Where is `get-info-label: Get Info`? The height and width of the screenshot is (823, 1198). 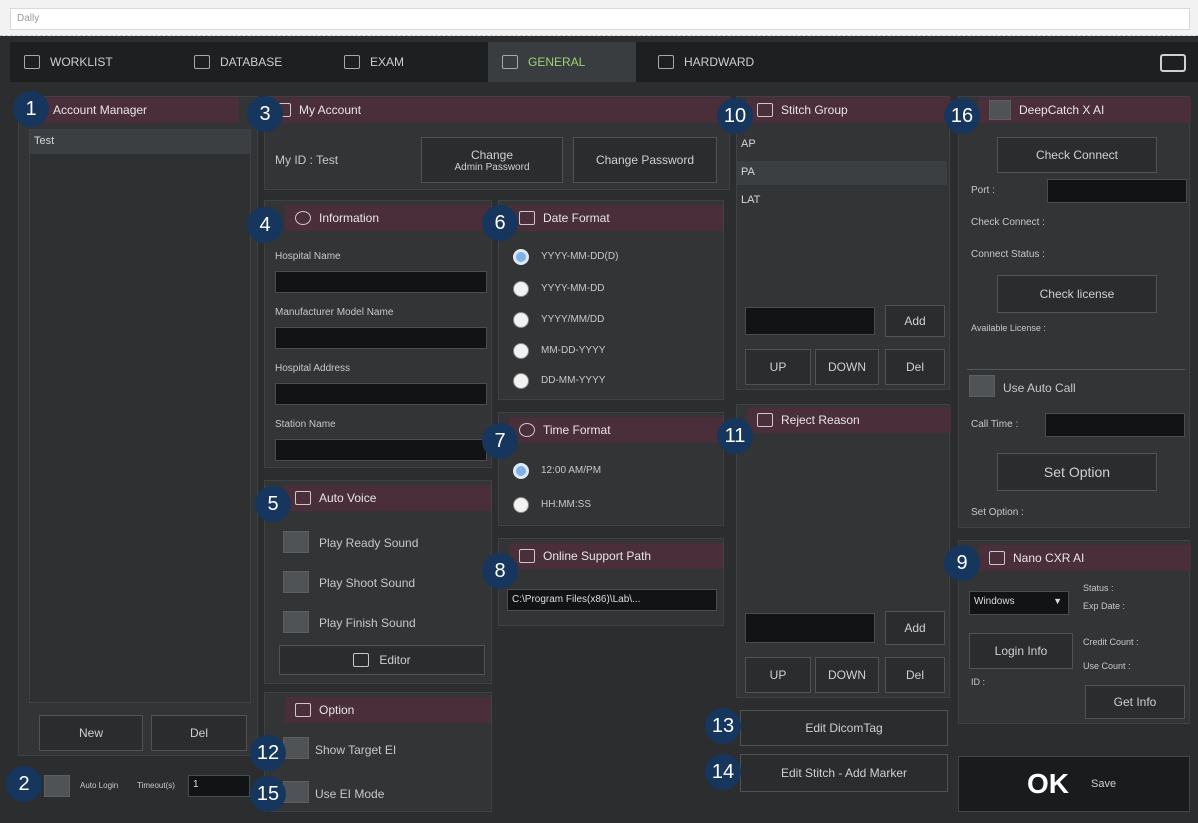
get-info-label: Get Info is located at coordinates (1135, 702).